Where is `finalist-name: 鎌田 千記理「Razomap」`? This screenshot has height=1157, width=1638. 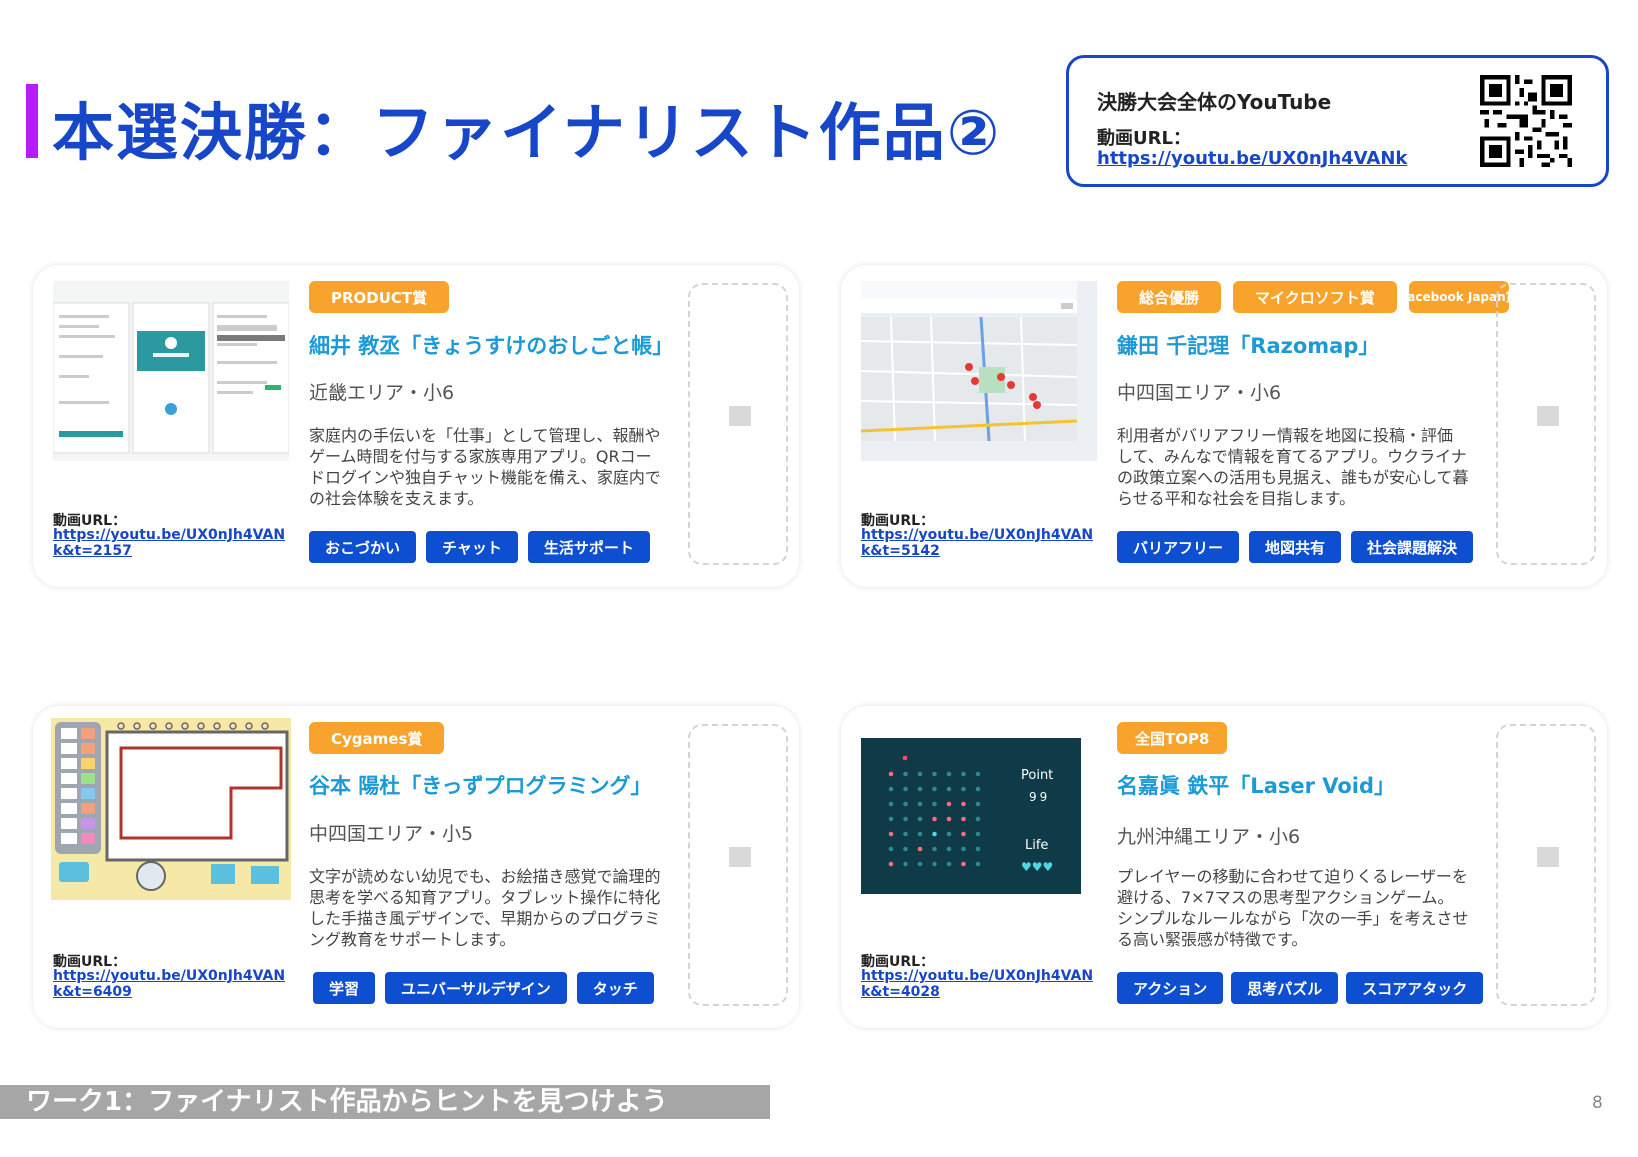
finalist-name: 鎌田 千記理「Razomap」 is located at coordinates (1248, 346).